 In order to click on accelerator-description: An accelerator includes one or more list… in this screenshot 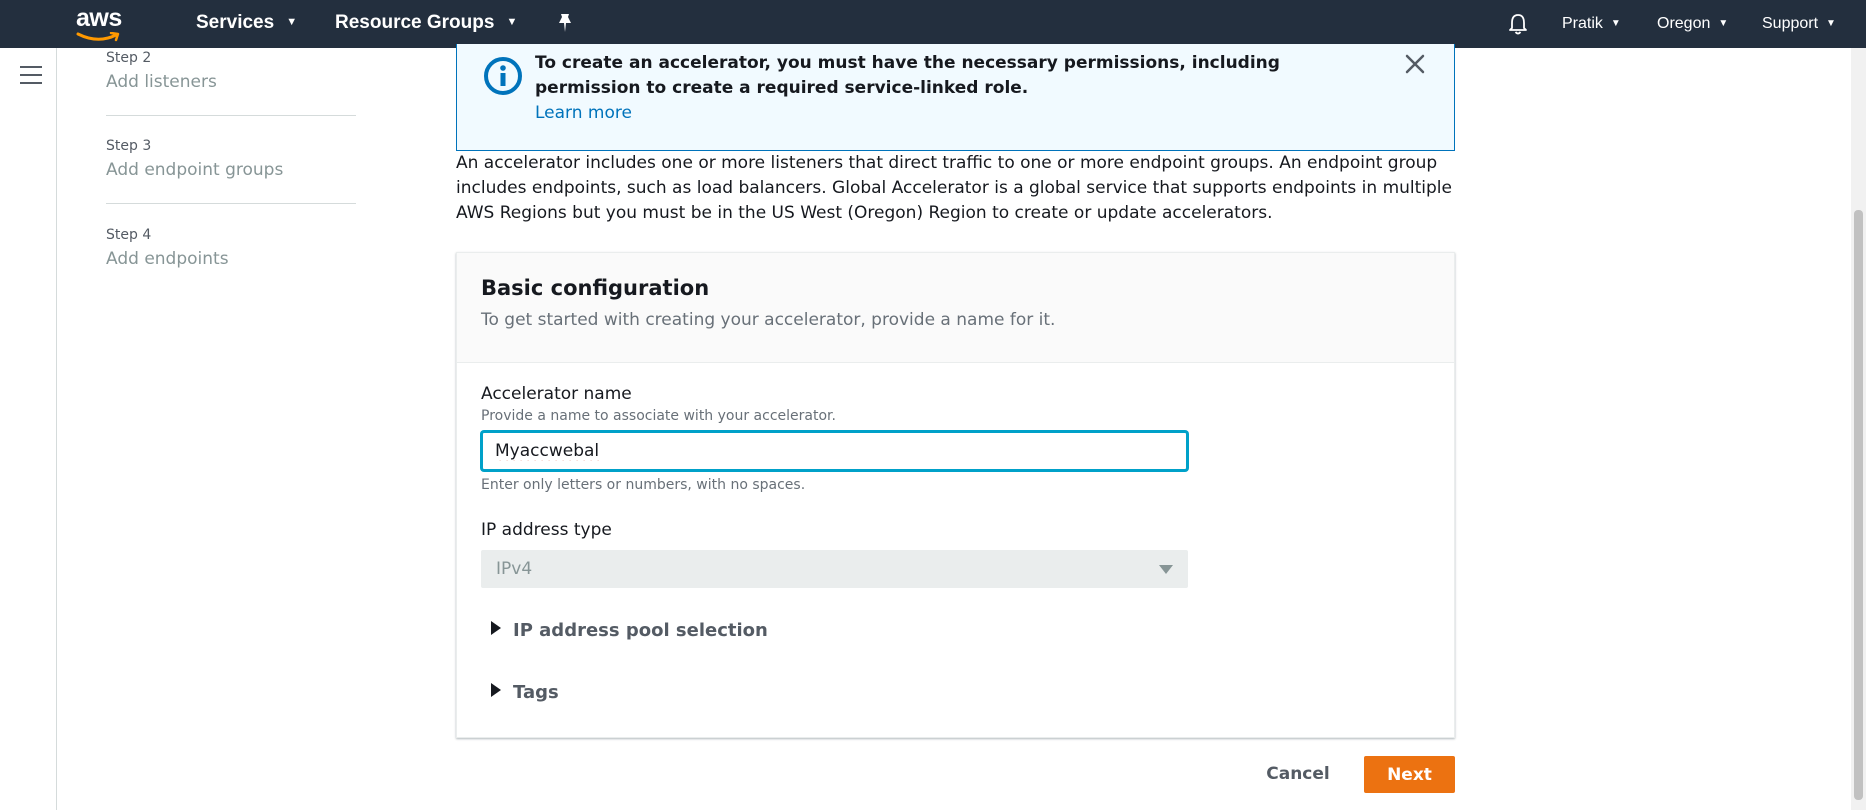, I will do `click(954, 188)`.